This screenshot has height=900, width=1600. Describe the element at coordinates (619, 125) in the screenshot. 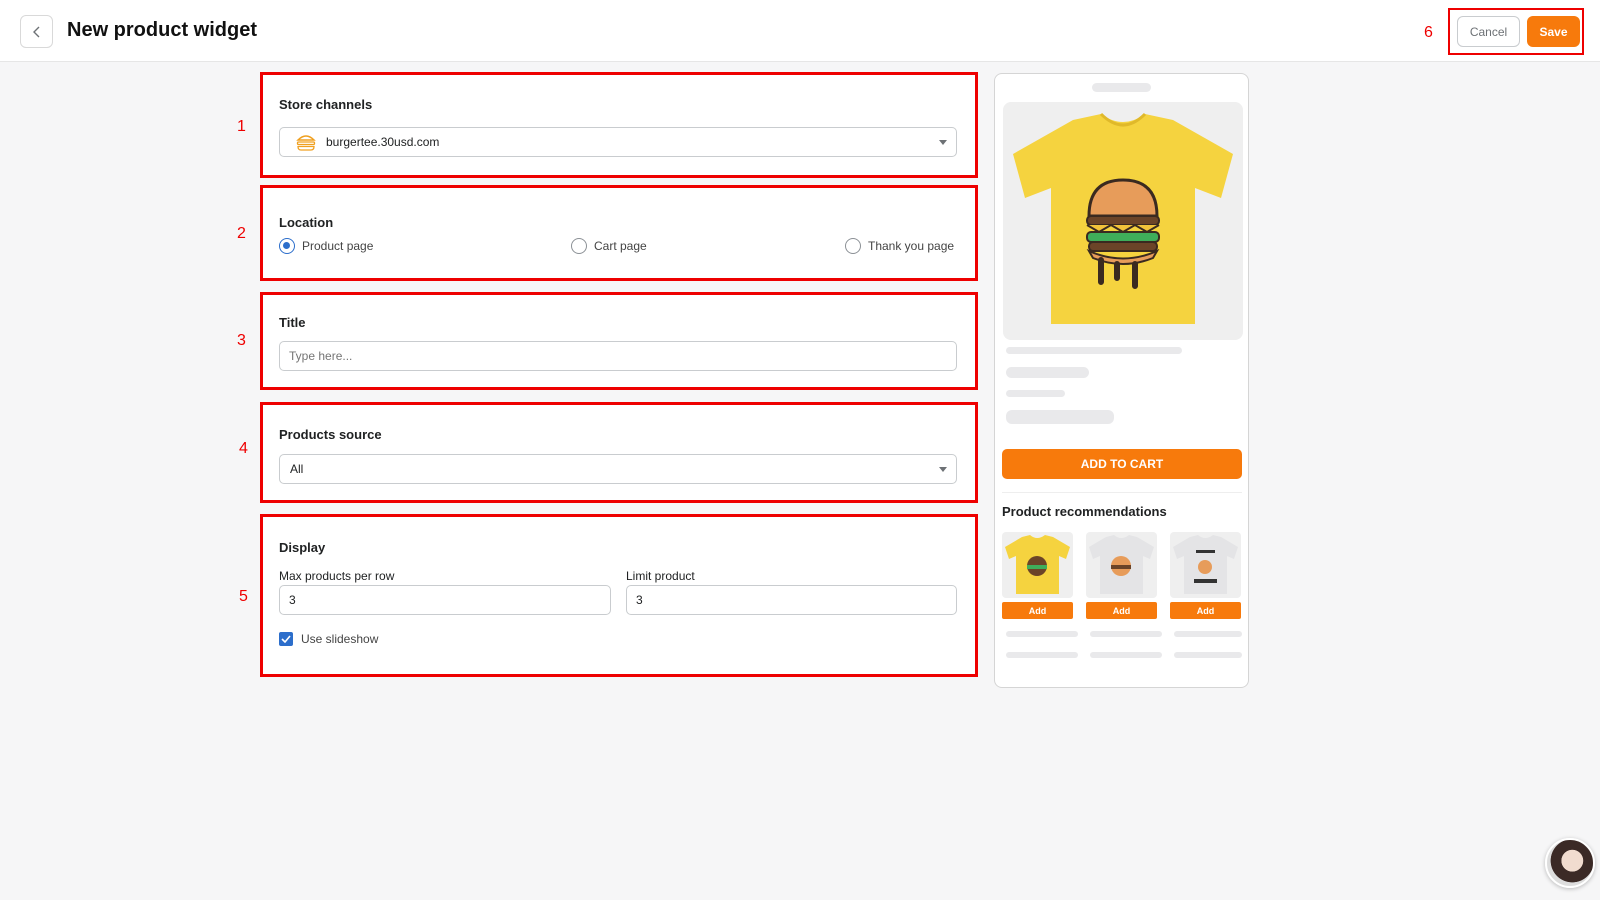

I see `store-channels-card: Store channels burgertee.30usd.com` at that location.